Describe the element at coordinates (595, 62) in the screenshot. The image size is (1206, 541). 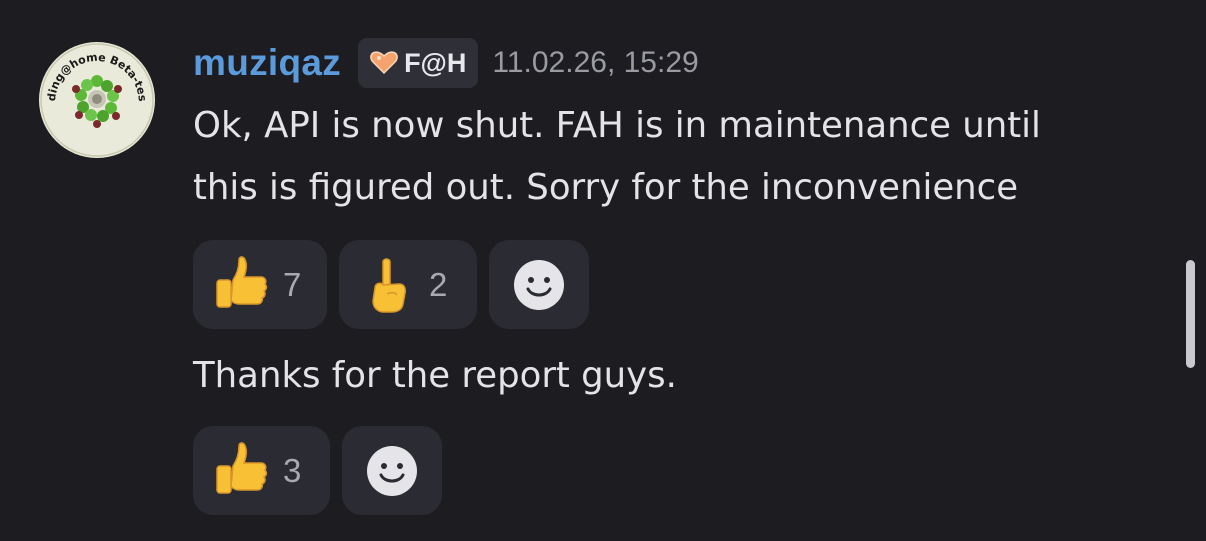
I see `timestamp: 11.02.26, 15:29` at that location.